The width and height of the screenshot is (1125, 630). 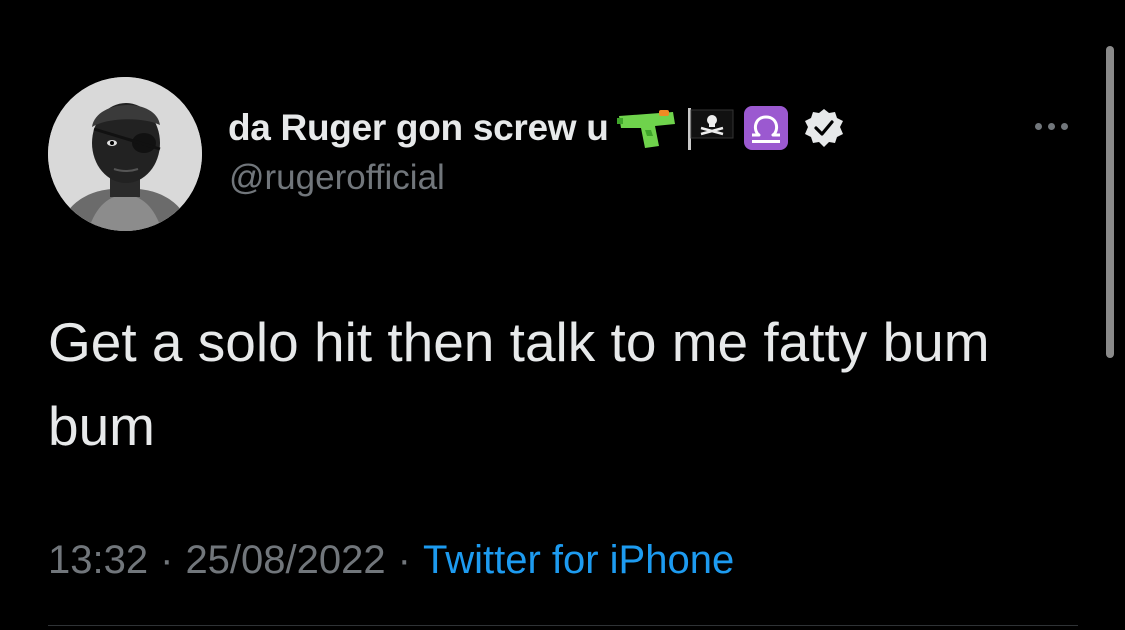 What do you see at coordinates (563, 625) in the screenshot?
I see `divider` at bounding box center [563, 625].